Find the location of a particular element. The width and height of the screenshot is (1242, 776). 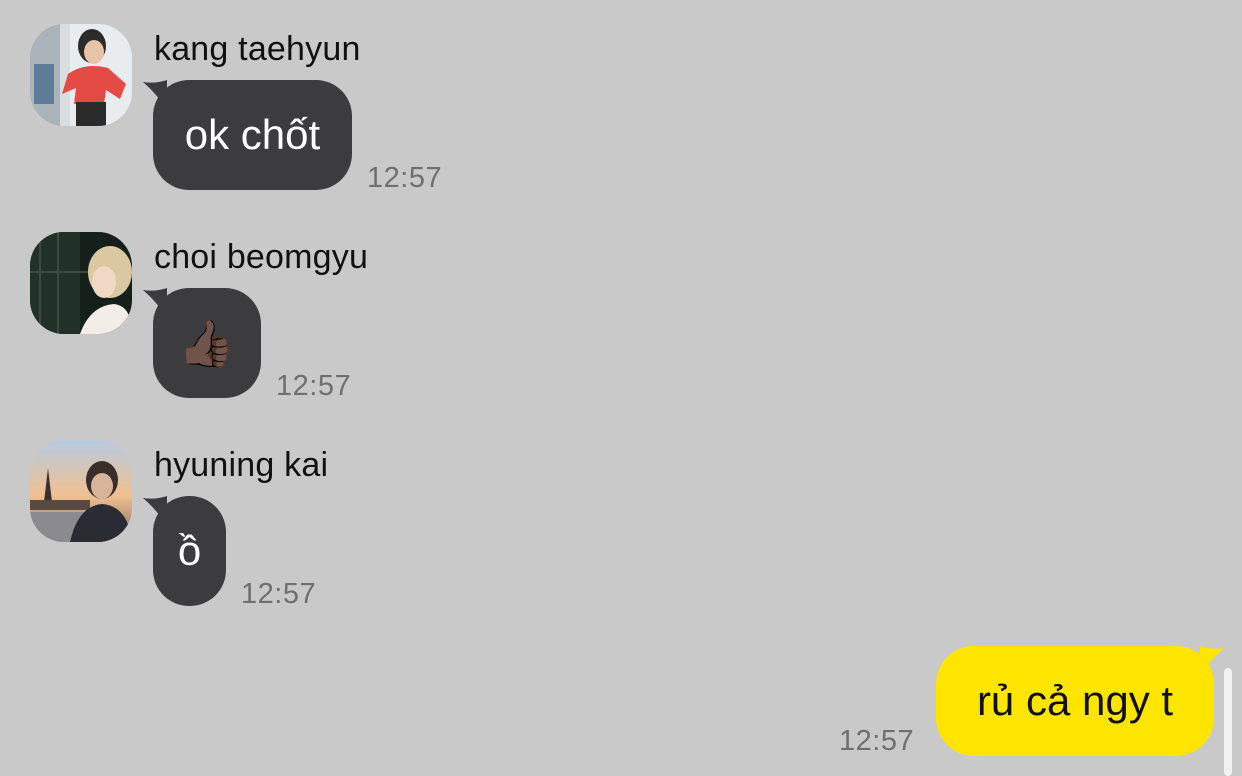

avatar-kang-taehyun-icon is located at coordinates (81, 75).